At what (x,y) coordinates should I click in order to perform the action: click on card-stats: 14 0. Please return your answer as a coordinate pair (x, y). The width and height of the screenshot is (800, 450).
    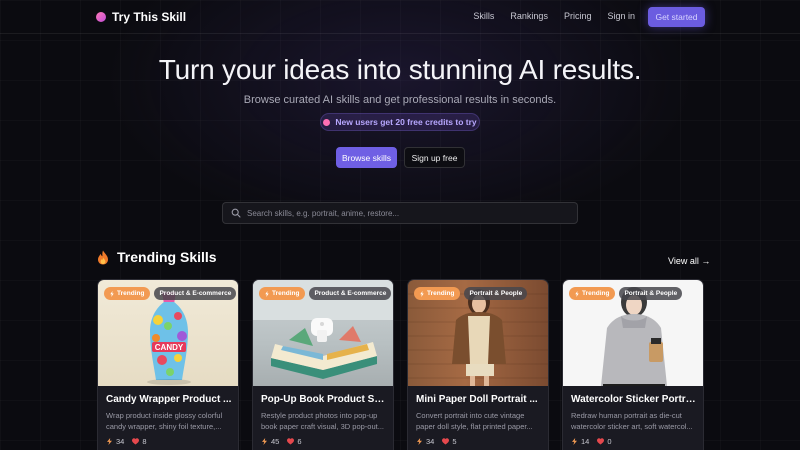
    Looking at the image, I should click on (591, 441).